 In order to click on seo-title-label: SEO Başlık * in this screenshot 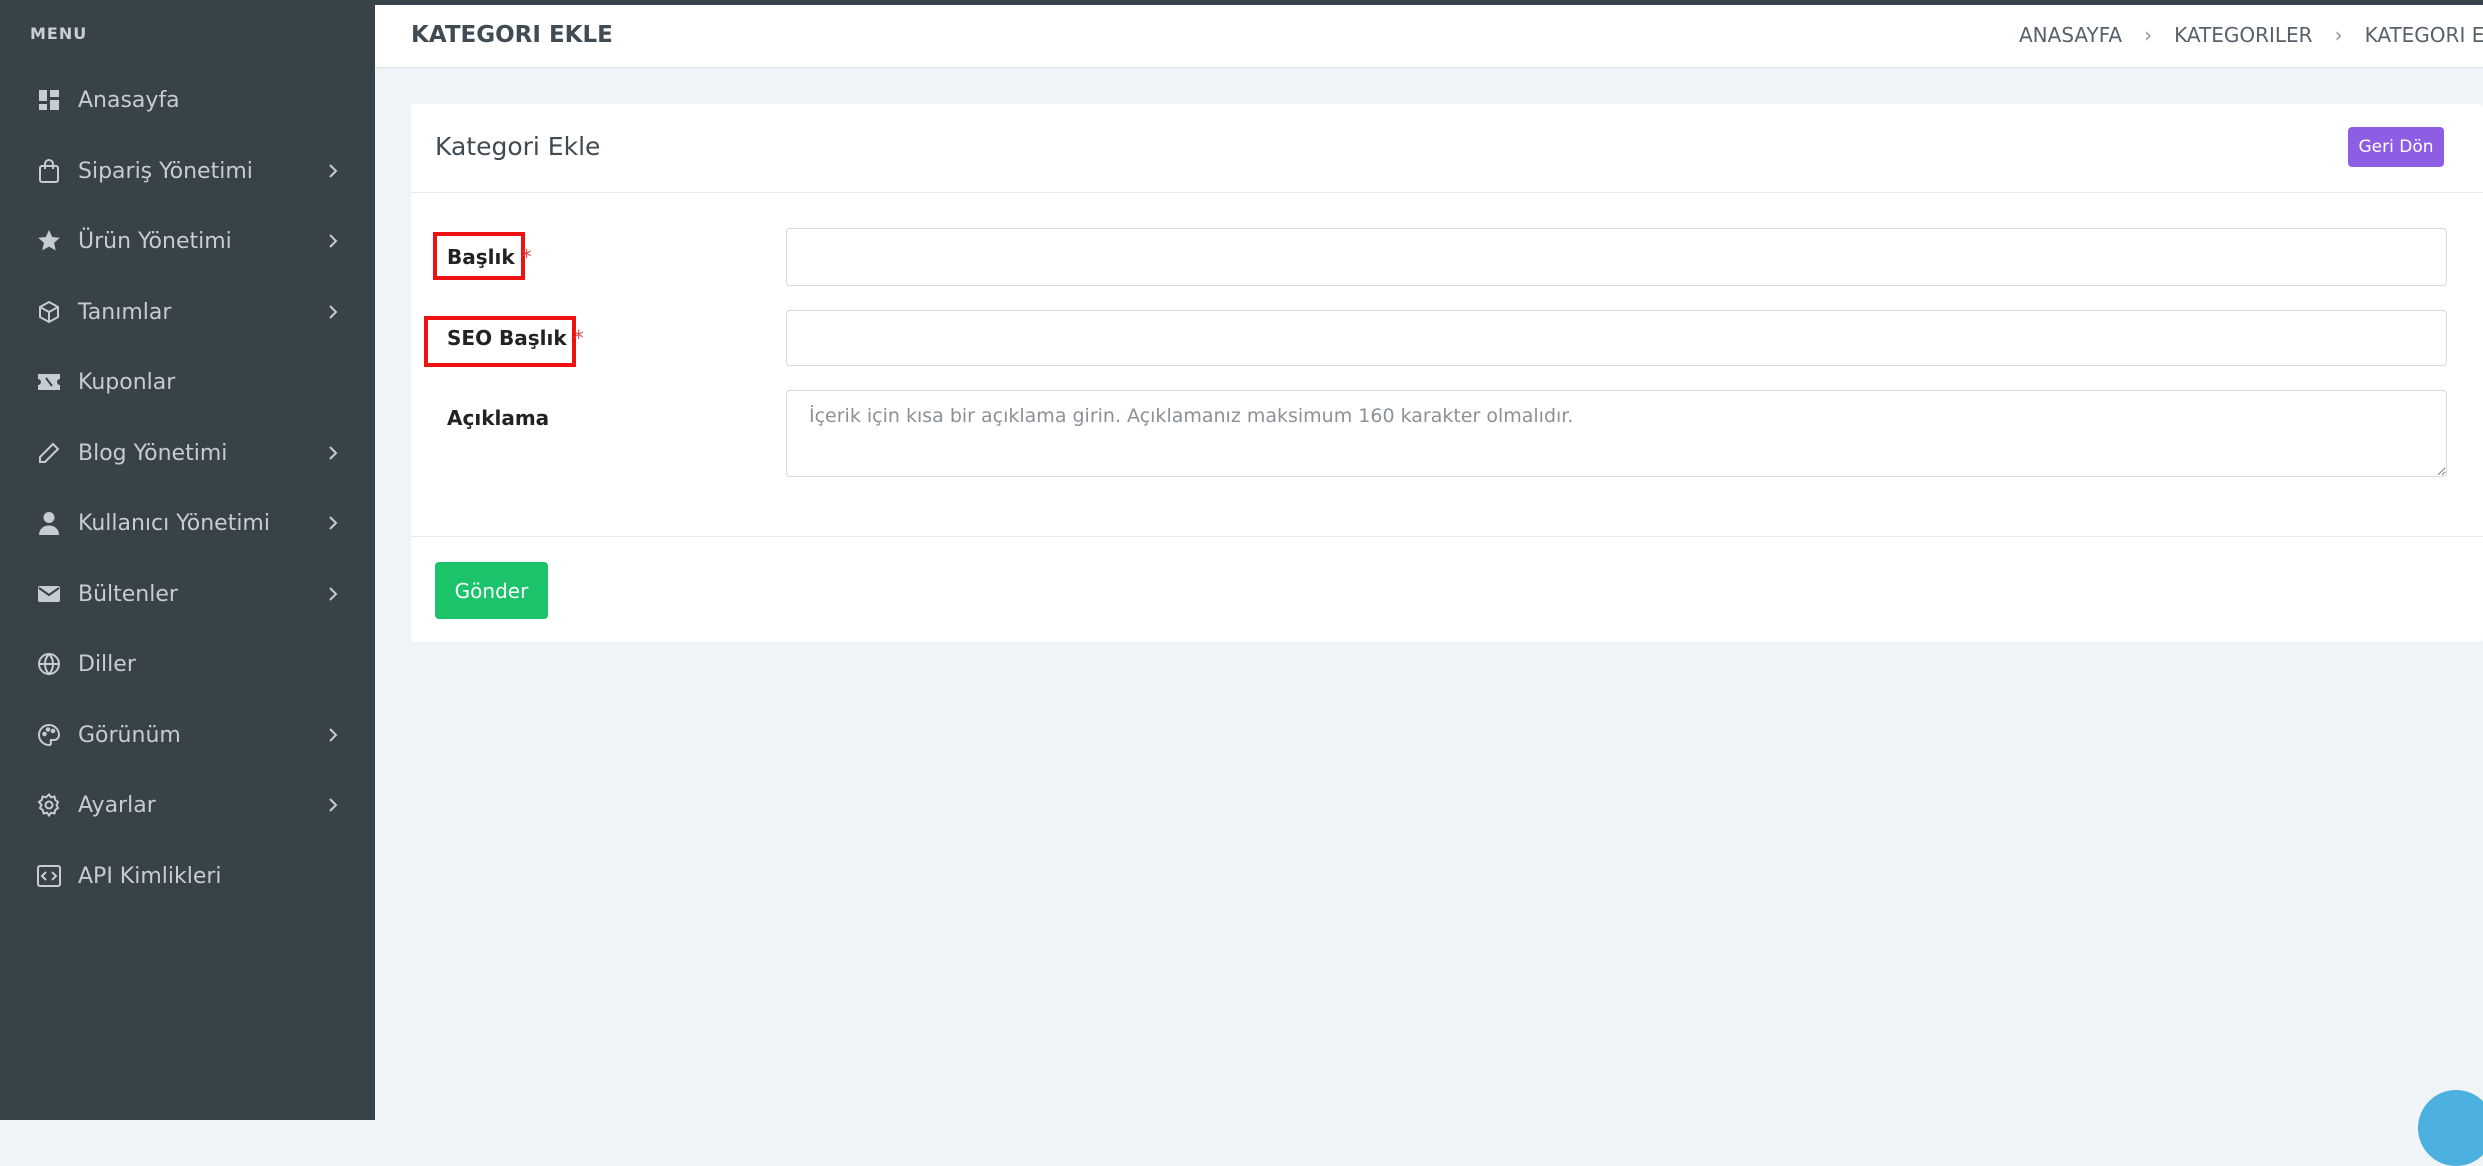, I will do `click(515, 338)`.